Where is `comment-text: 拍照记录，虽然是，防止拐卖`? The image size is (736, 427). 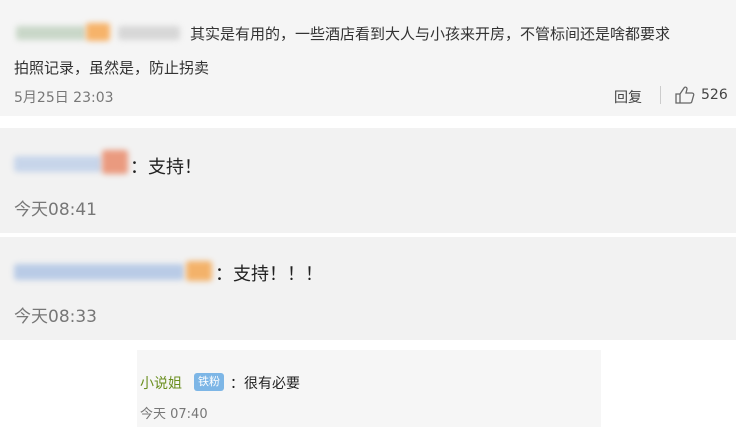 comment-text: 拍照记录，虽然是，防止拐卖 is located at coordinates (112, 68).